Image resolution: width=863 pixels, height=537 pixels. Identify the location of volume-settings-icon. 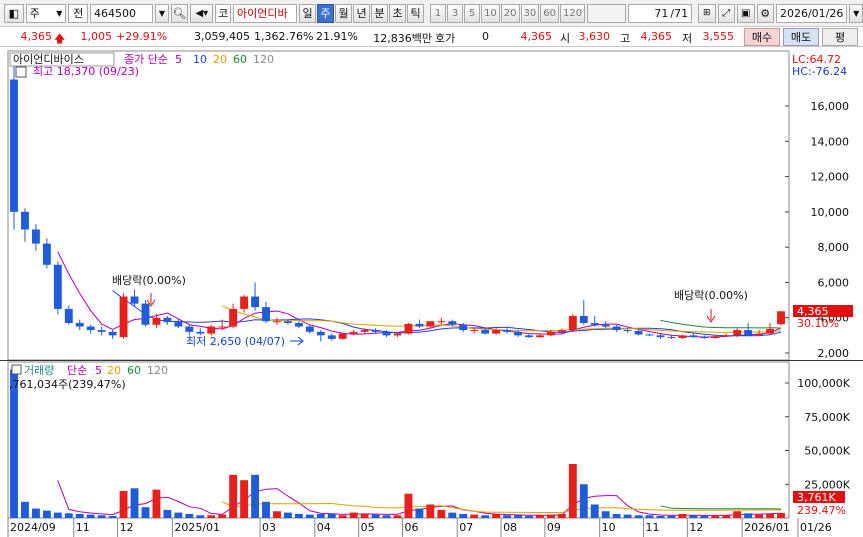
(16, 369).